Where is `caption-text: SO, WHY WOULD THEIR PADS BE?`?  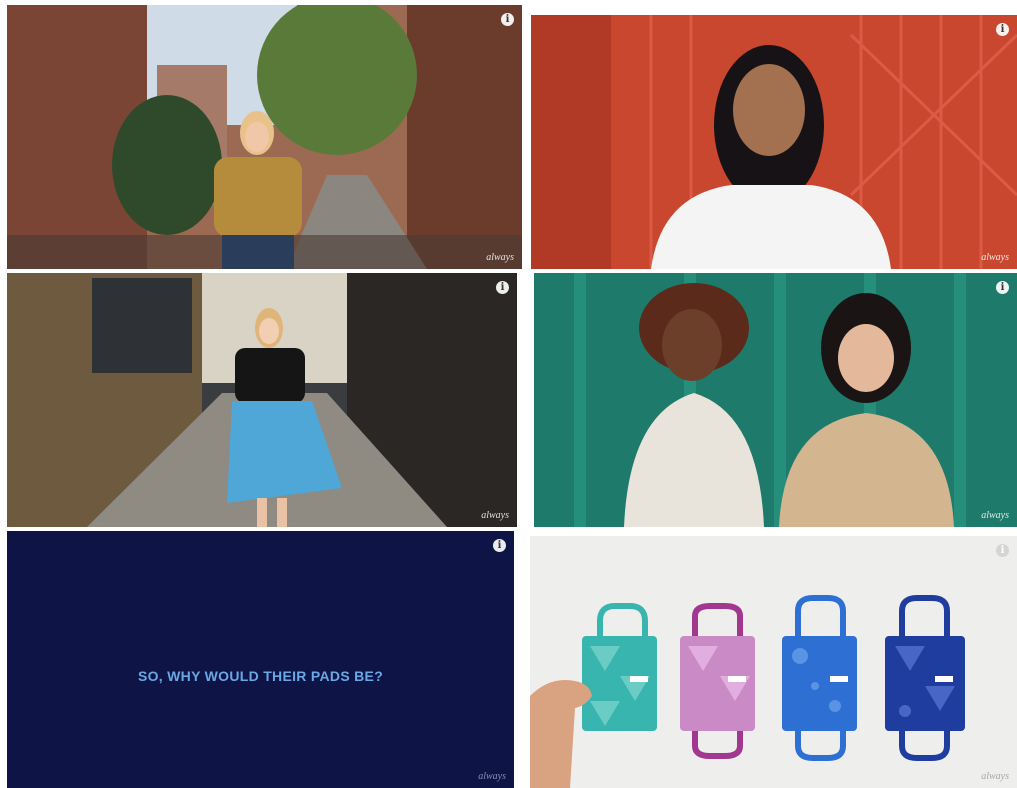
caption-text: SO, WHY WOULD THEIR PADS BE? is located at coordinates (260, 676).